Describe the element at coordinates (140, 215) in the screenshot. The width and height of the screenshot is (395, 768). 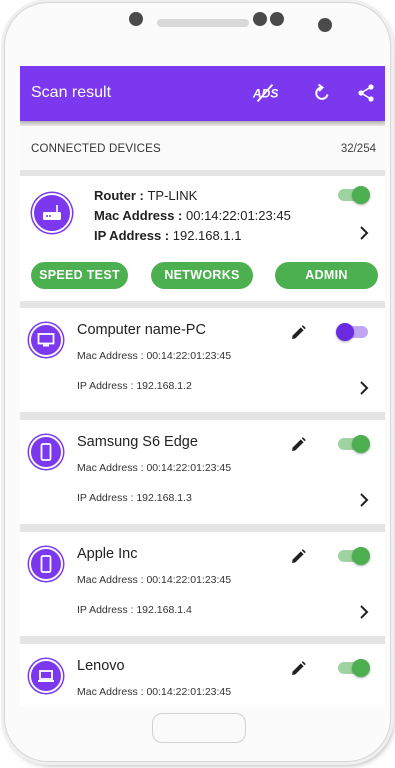
I see `mac-label: Mac Address :` at that location.